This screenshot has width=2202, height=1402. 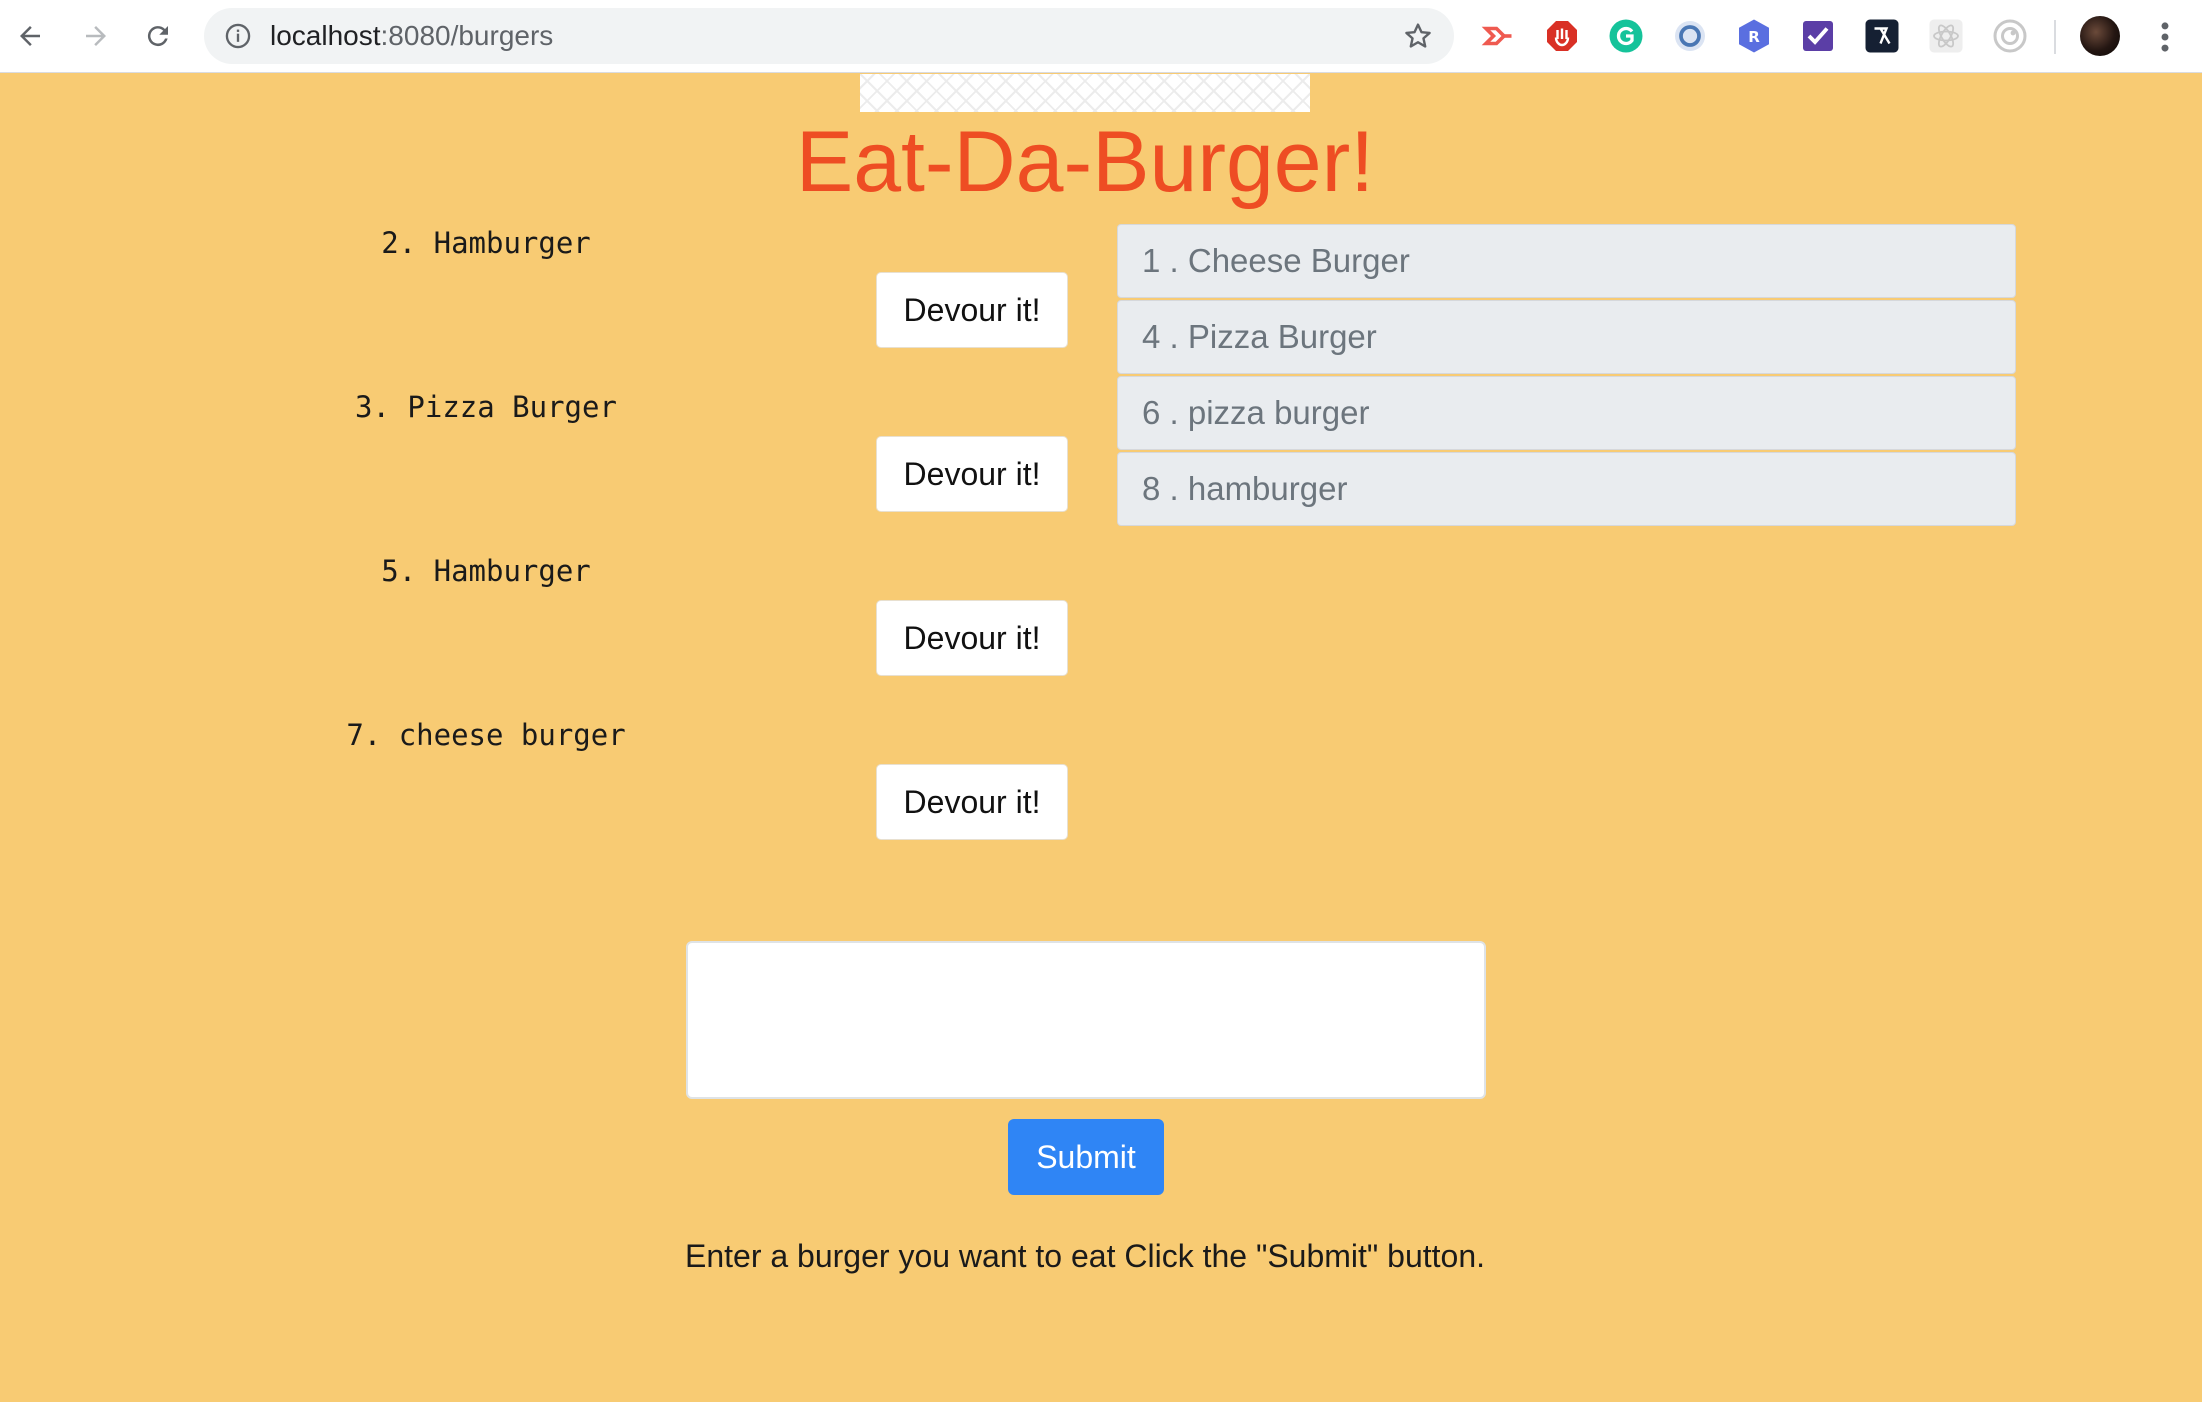 I want to click on submit-button: Submit, so click(x=1086, y=1157).